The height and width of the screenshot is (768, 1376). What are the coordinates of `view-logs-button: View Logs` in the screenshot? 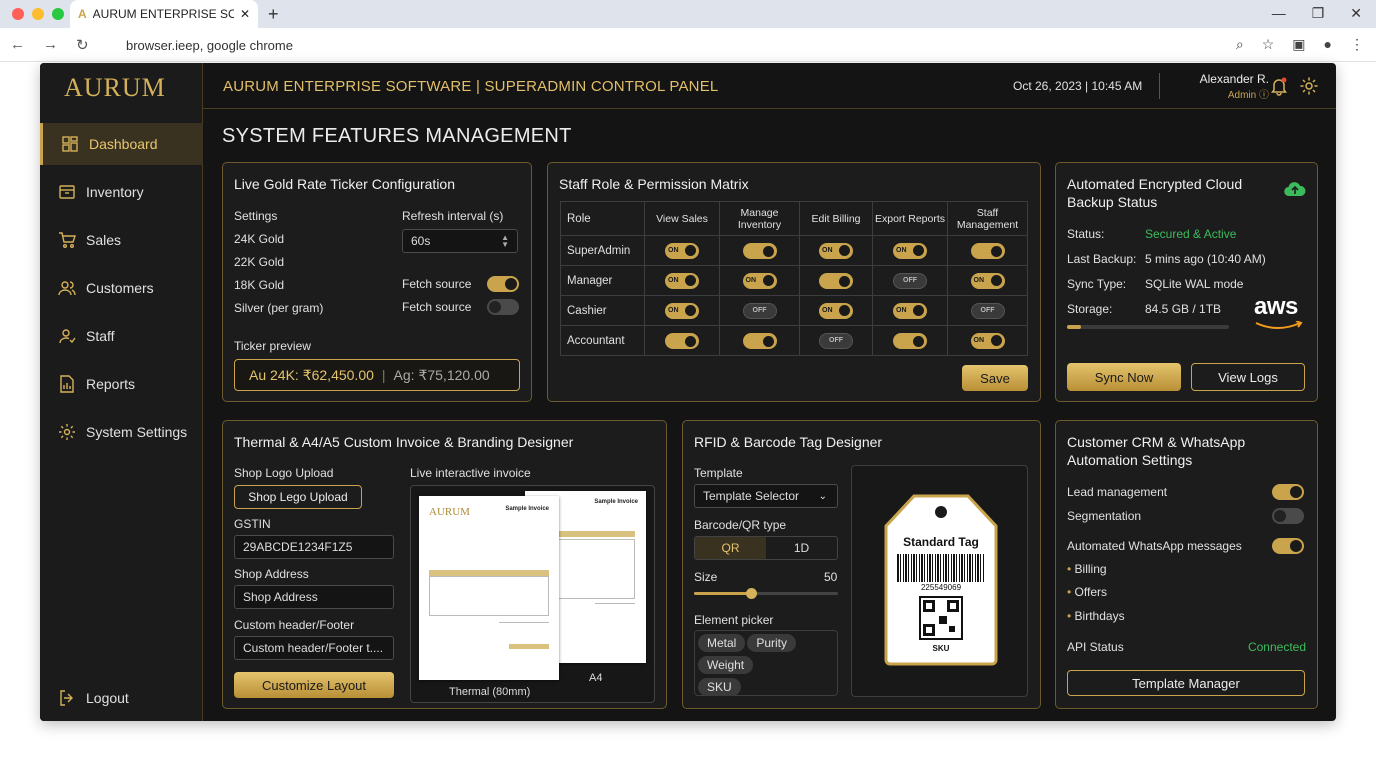 It's located at (1248, 377).